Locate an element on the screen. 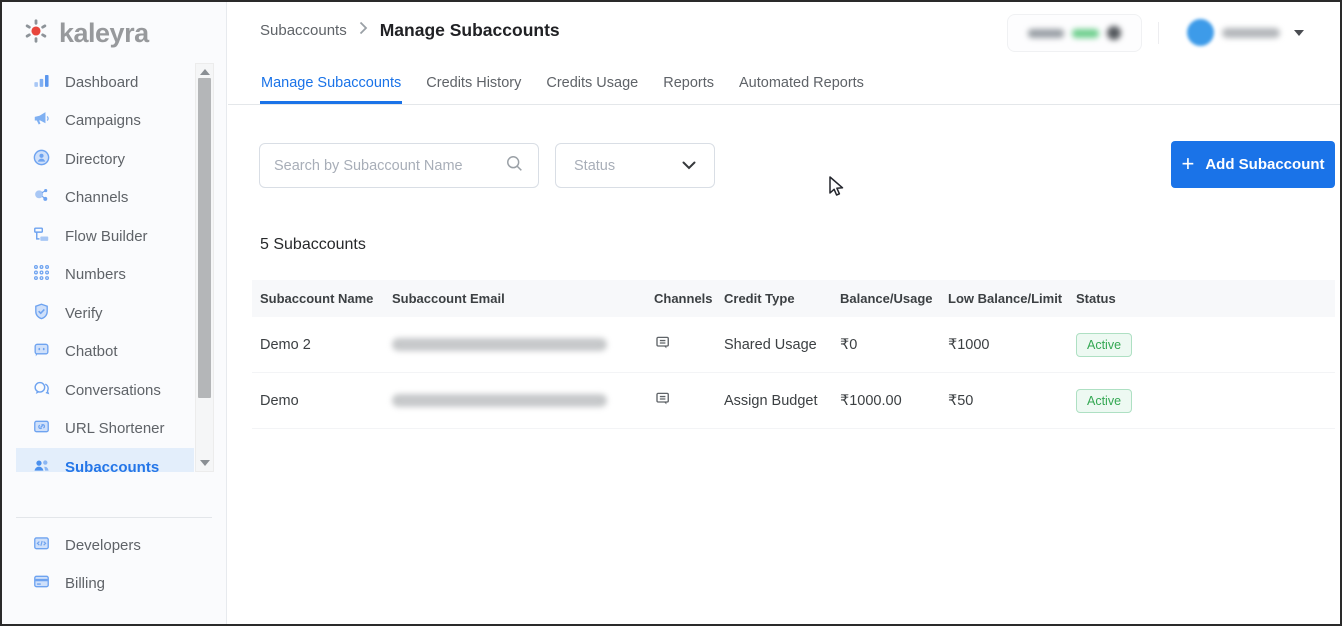 This screenshot has width=1342, height=626. breadcrumb: Subaccounts Manage Subaccounts is located at coordinates (410, 30).